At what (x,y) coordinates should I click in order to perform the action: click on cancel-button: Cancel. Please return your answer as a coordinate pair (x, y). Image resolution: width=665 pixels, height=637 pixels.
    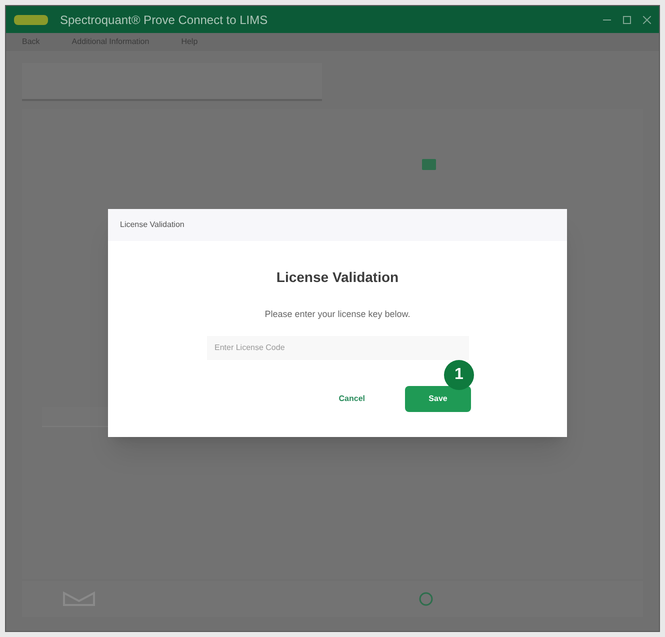
    Looking at the image, I should click on (351, 398).